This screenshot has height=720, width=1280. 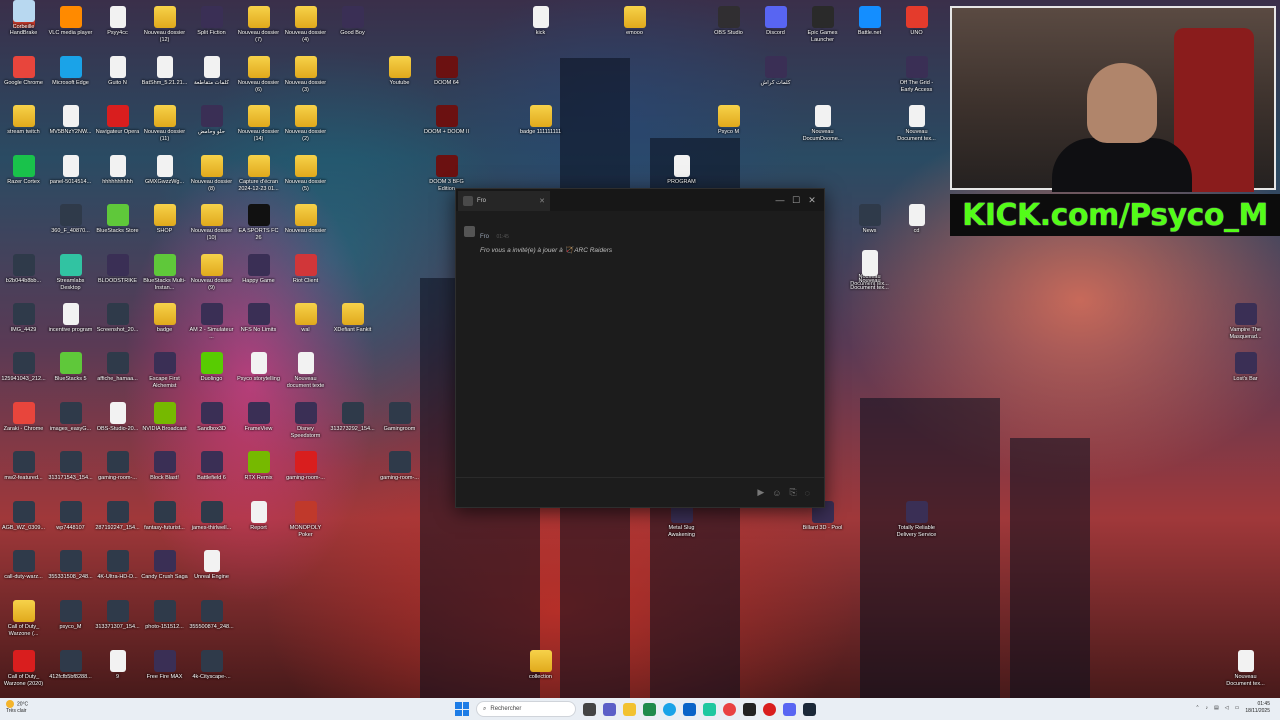 What do you see at coordinates (211, 272) in the screenshot?
I see `desktop-icon-nd9: Nouveau dossier (9)` at bounding box center [211, 272].